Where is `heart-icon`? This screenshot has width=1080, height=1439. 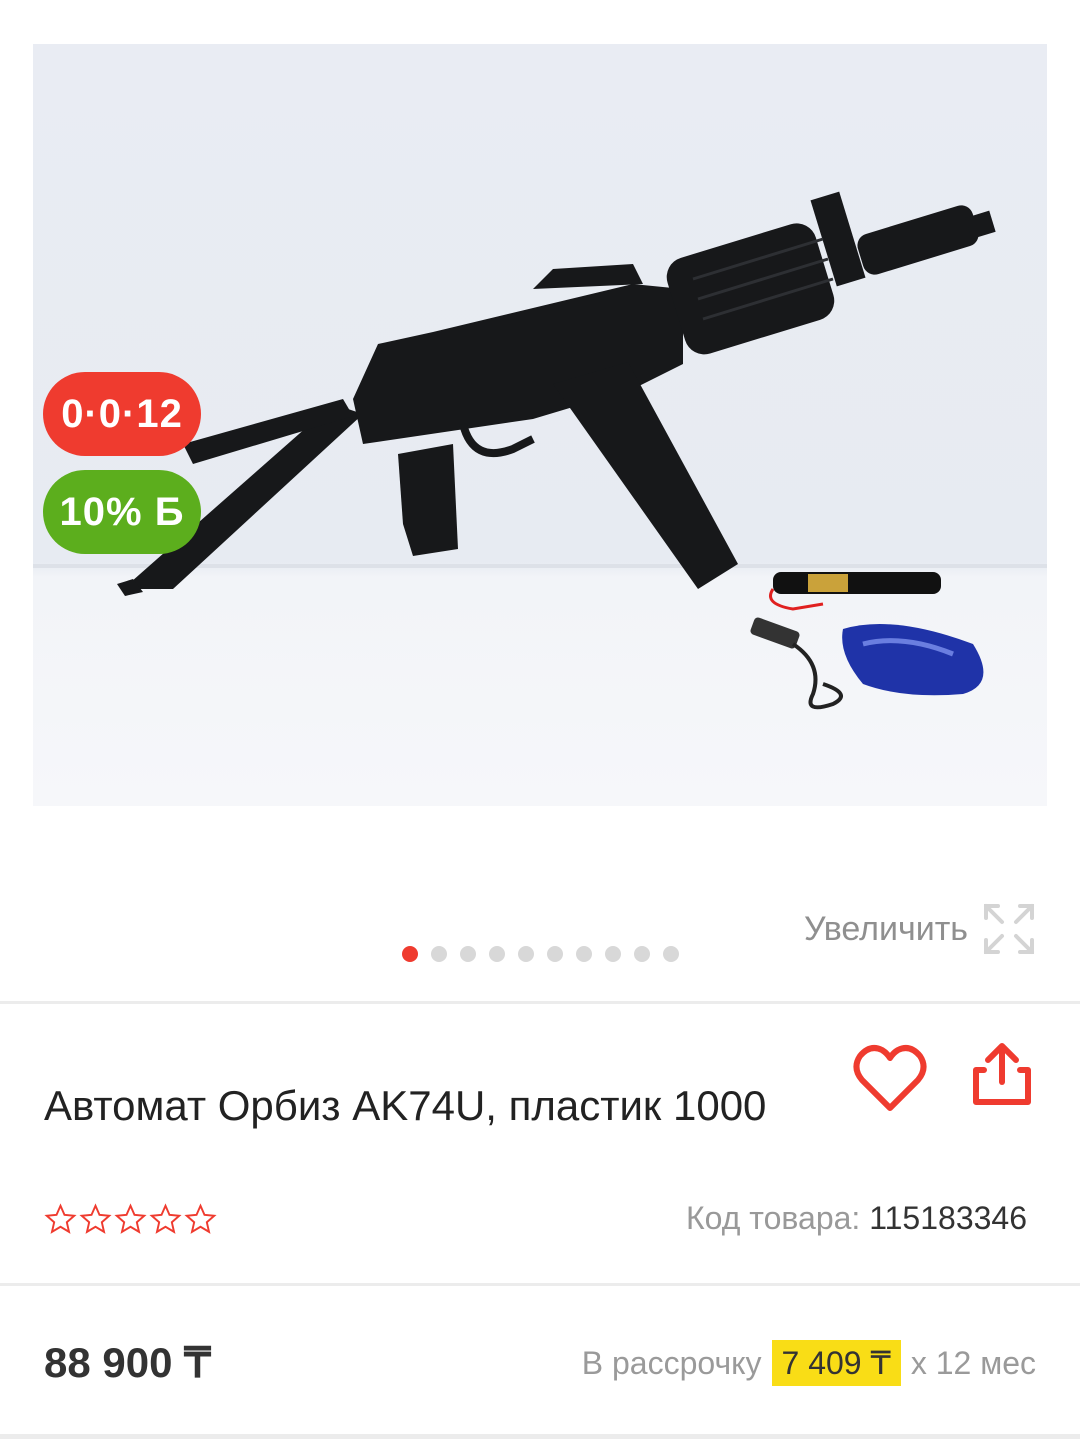
heart-icon is located at coordinates (890, 1079).